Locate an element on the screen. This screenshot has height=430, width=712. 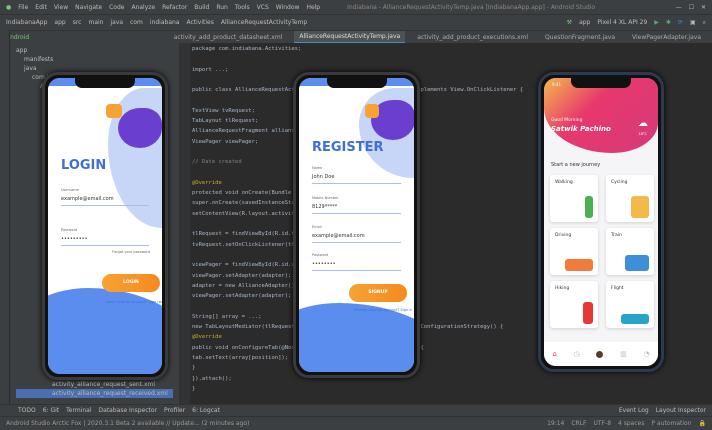
tool-terminal: Terminal is located at coordinates (78, 410).